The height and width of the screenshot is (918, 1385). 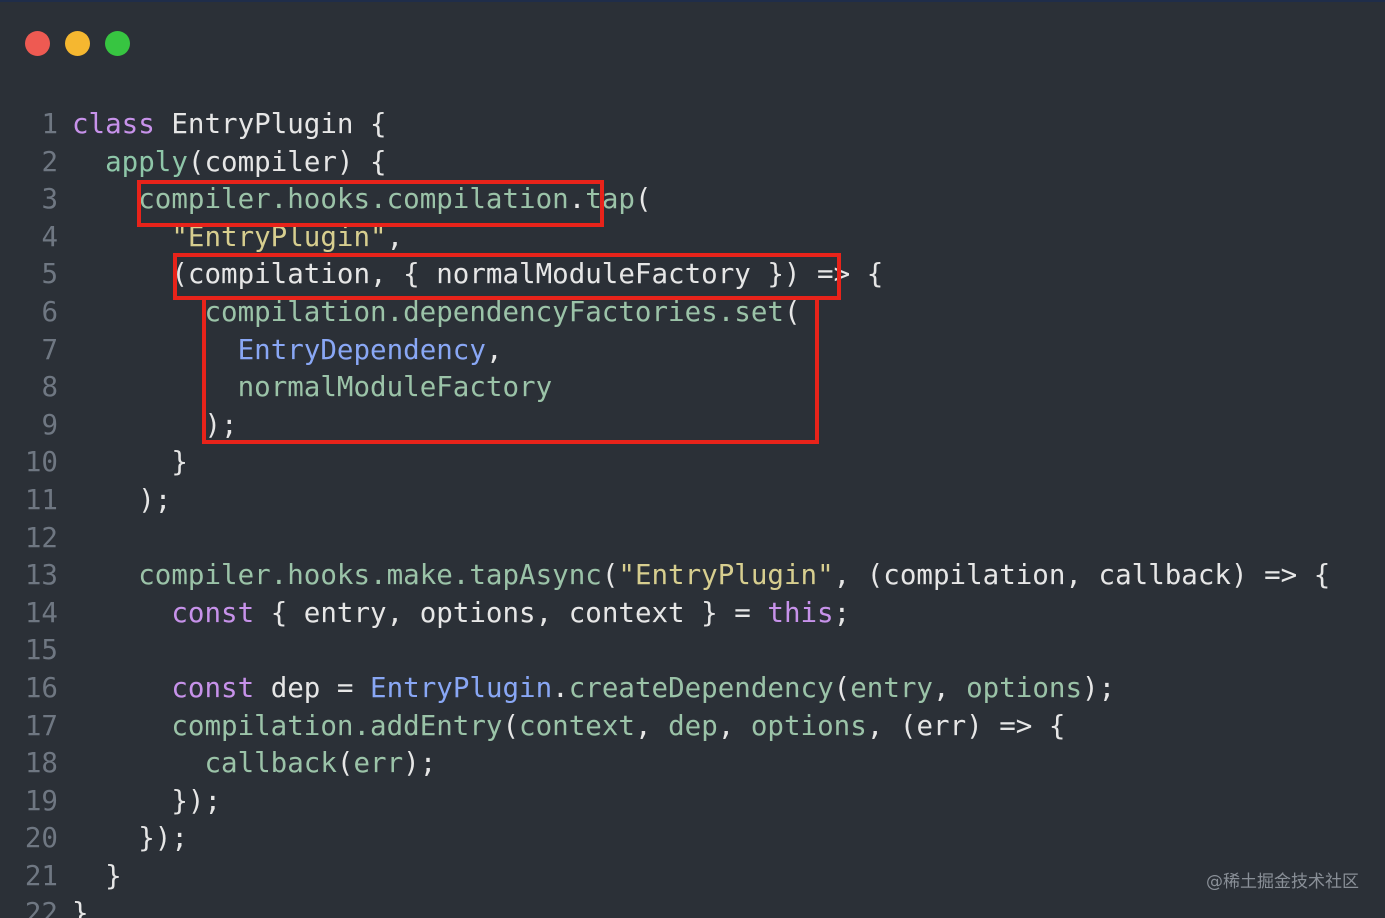 What do you see at coordinates (49, 124) in the screenshot?
I see `line-number: 1` at bounding box center [49, 124].